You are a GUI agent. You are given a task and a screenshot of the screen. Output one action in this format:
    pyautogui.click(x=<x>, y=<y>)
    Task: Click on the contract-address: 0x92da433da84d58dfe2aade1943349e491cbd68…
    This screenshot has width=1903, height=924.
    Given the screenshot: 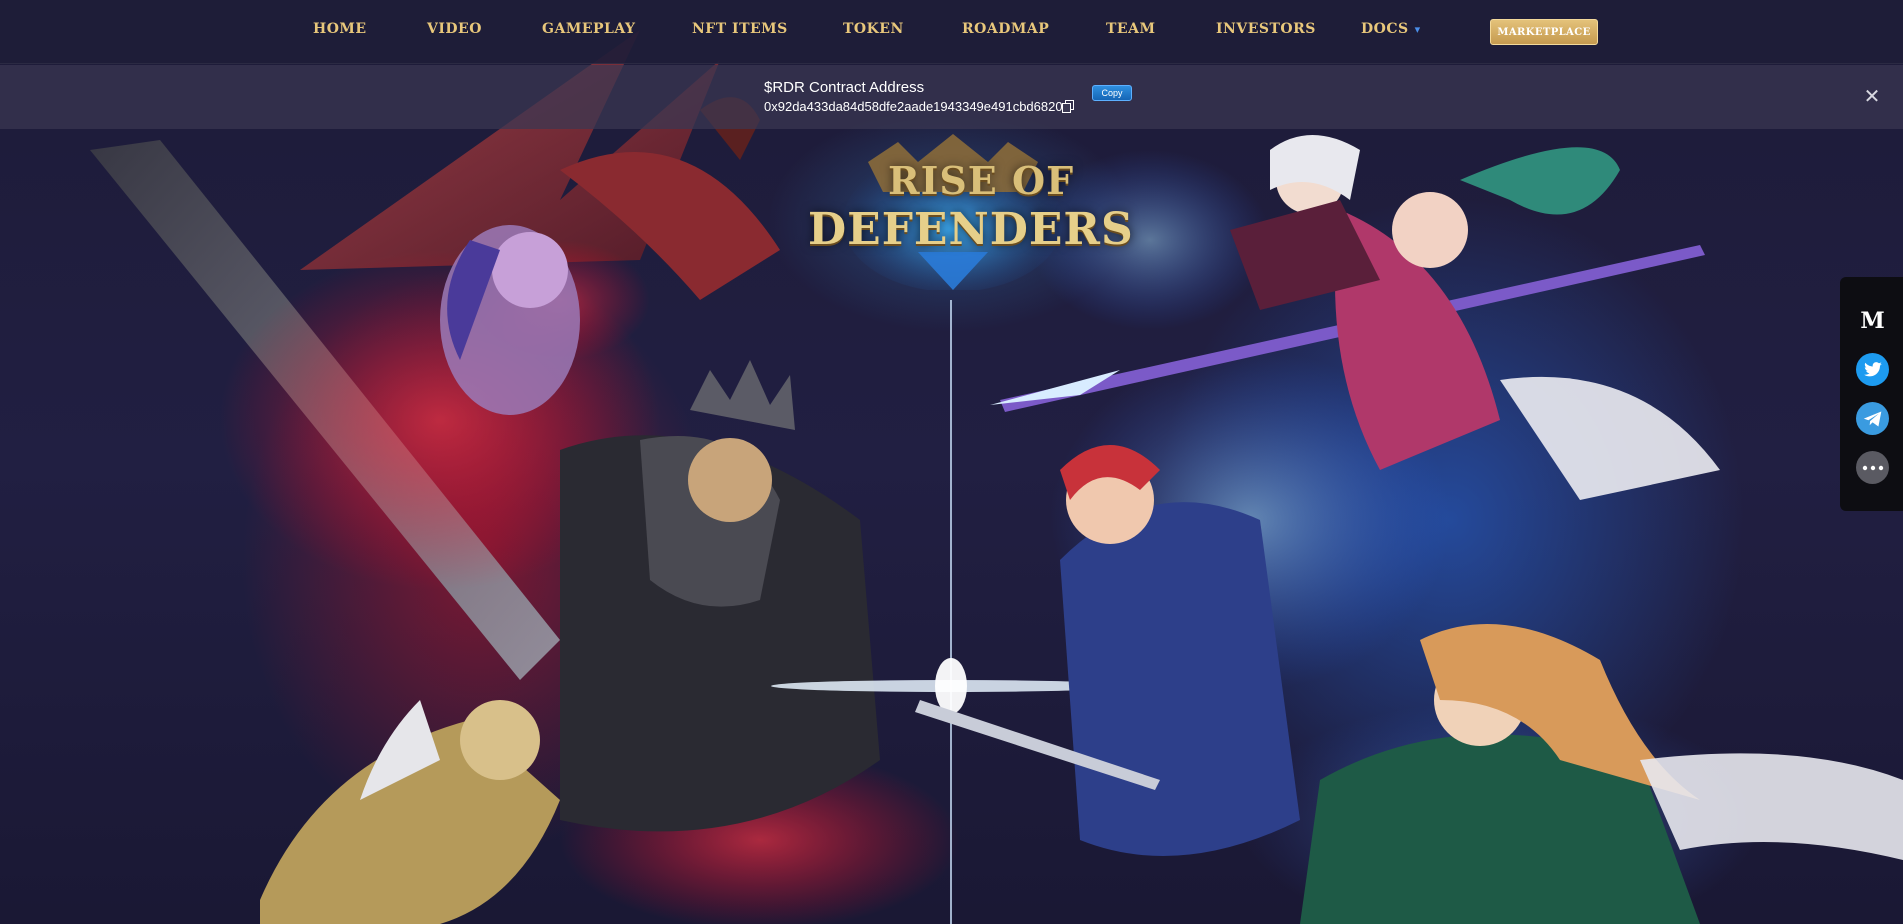 What is the action you would take?
    pyautogui.click(x=913, y=106)
    